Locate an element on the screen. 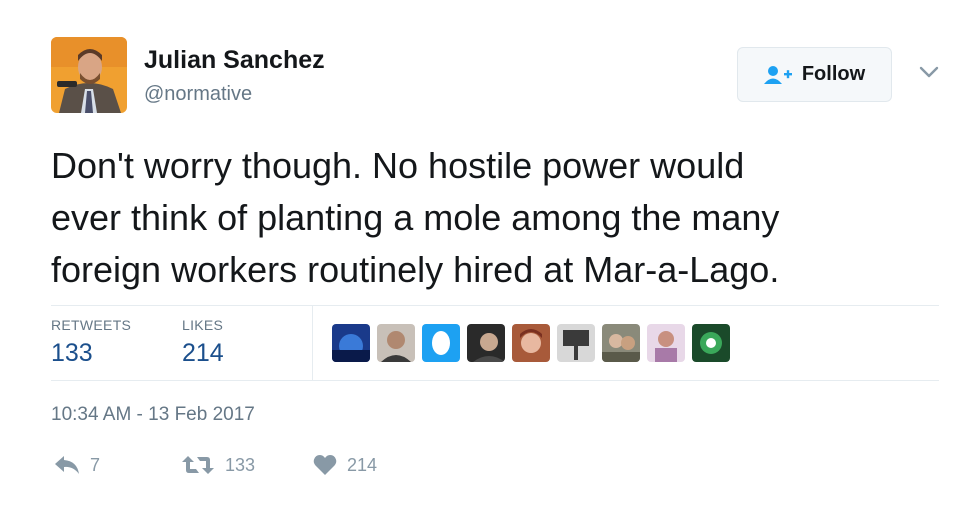  reply-action: 7 is located at coordinates (77, 465).